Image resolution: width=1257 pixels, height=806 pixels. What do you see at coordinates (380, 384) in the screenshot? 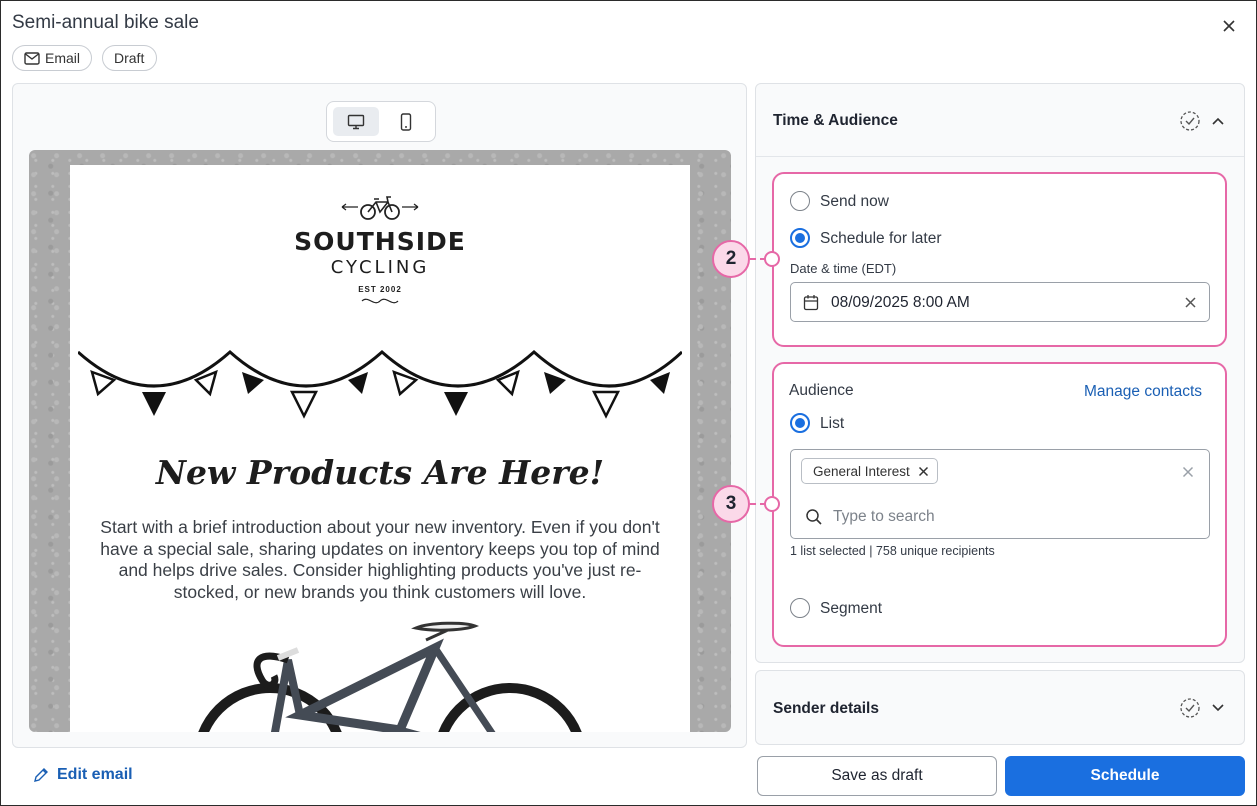
I see `bunting-banner-icon` at bounding box center [380, 384].